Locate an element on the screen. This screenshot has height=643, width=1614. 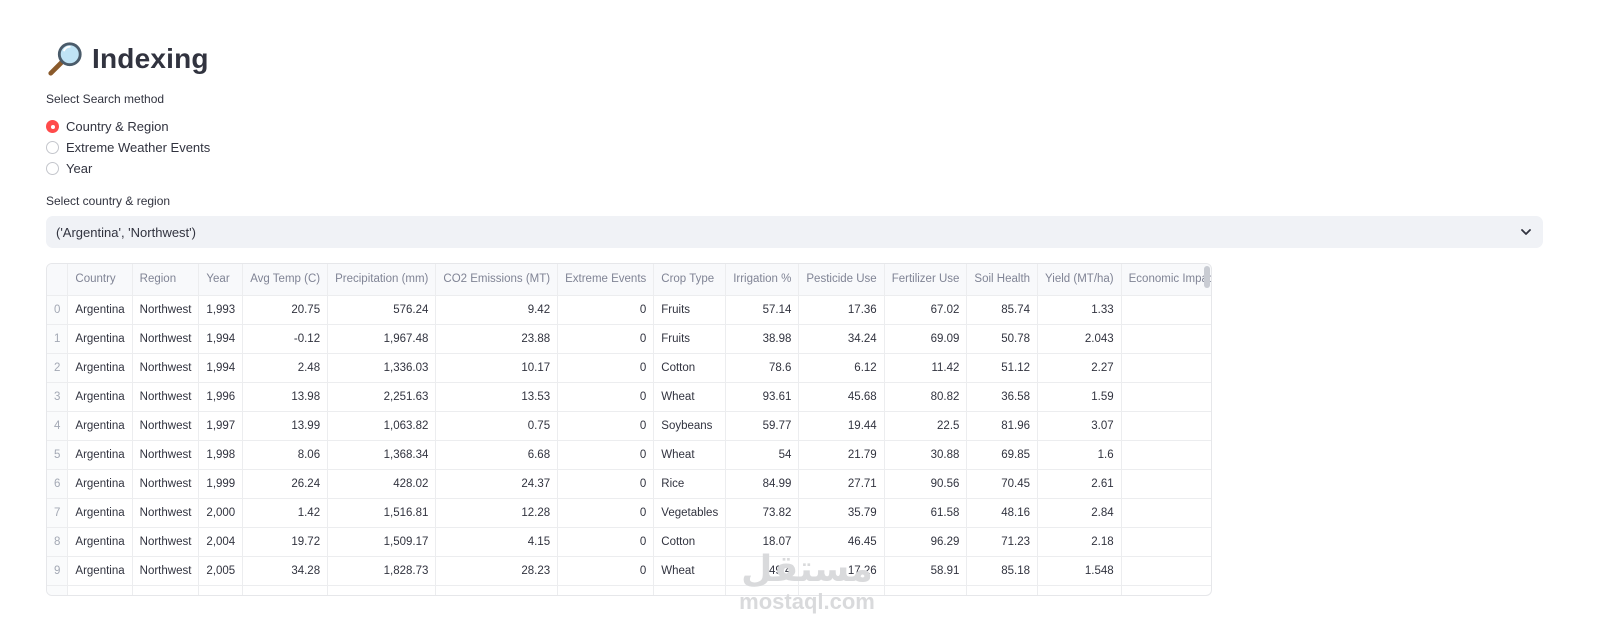
table-cell: 93.61 is located at coordinates (762, 397).